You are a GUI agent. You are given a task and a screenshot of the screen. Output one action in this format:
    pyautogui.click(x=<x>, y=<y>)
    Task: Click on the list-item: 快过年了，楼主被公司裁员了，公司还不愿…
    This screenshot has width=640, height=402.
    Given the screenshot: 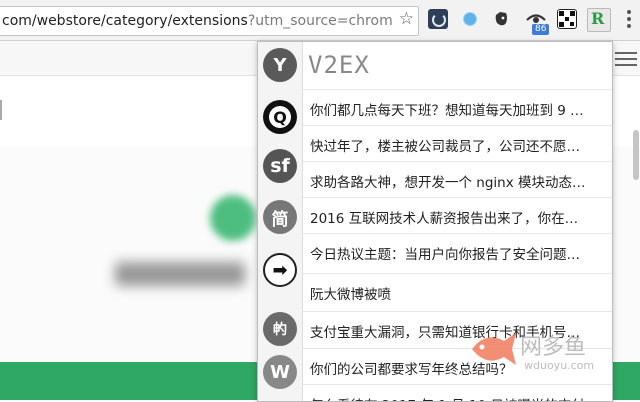 What is the action you would take?
    pyautogui.click(x=457, y=143)
    